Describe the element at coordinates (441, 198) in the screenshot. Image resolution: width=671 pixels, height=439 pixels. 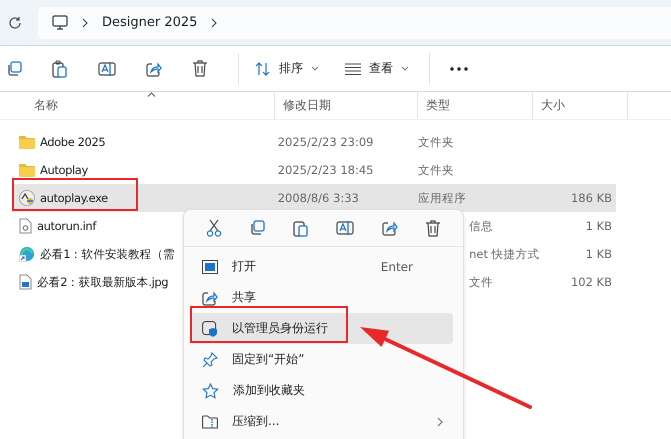
I see `file-type: 应用程序` at that location.